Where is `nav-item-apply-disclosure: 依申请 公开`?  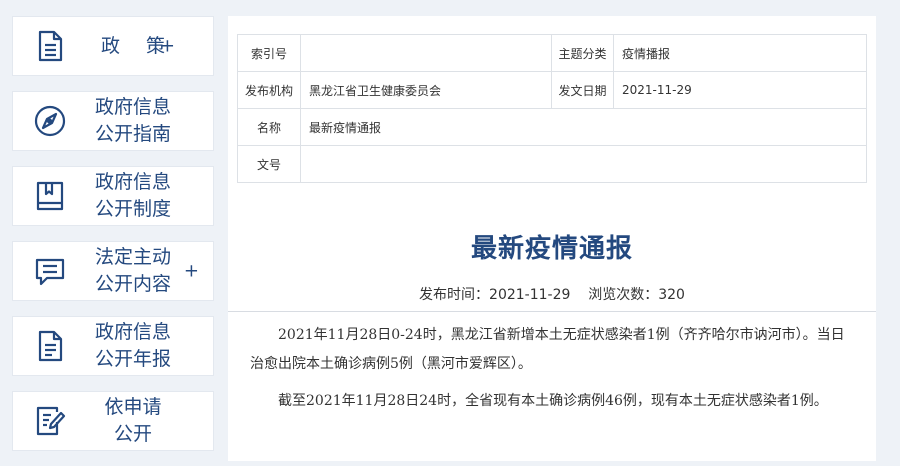
nav-item-apply-disclosure: 依申请 公开 is located at coordinates (113, 421).